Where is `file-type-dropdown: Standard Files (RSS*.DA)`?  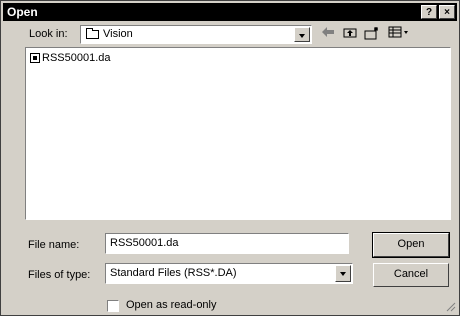
file-type-dropdown: Standard Files (RSS*.DA) is located at coordinates (229, 273).